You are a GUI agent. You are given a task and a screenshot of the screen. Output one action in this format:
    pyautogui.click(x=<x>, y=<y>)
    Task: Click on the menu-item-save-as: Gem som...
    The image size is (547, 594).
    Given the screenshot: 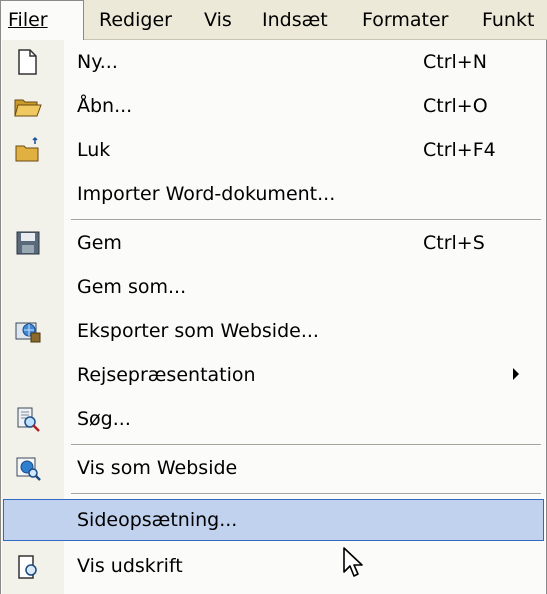 What is the action you would take?
    pyautogui.click(x=273, y=287)
    